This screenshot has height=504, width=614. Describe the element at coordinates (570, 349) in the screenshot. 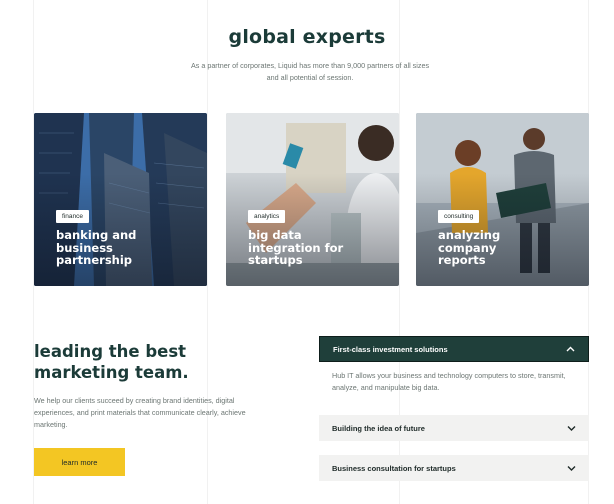

I see `chevron-up-icon` at that location.